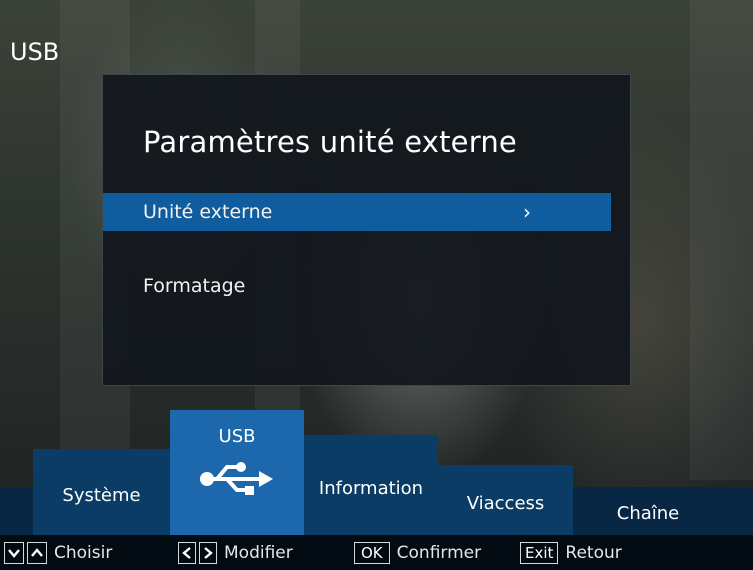  Describe the element at coordinates (357, 286) in the screenshot. I see `menu-item-formatage: Formatage` at that location.